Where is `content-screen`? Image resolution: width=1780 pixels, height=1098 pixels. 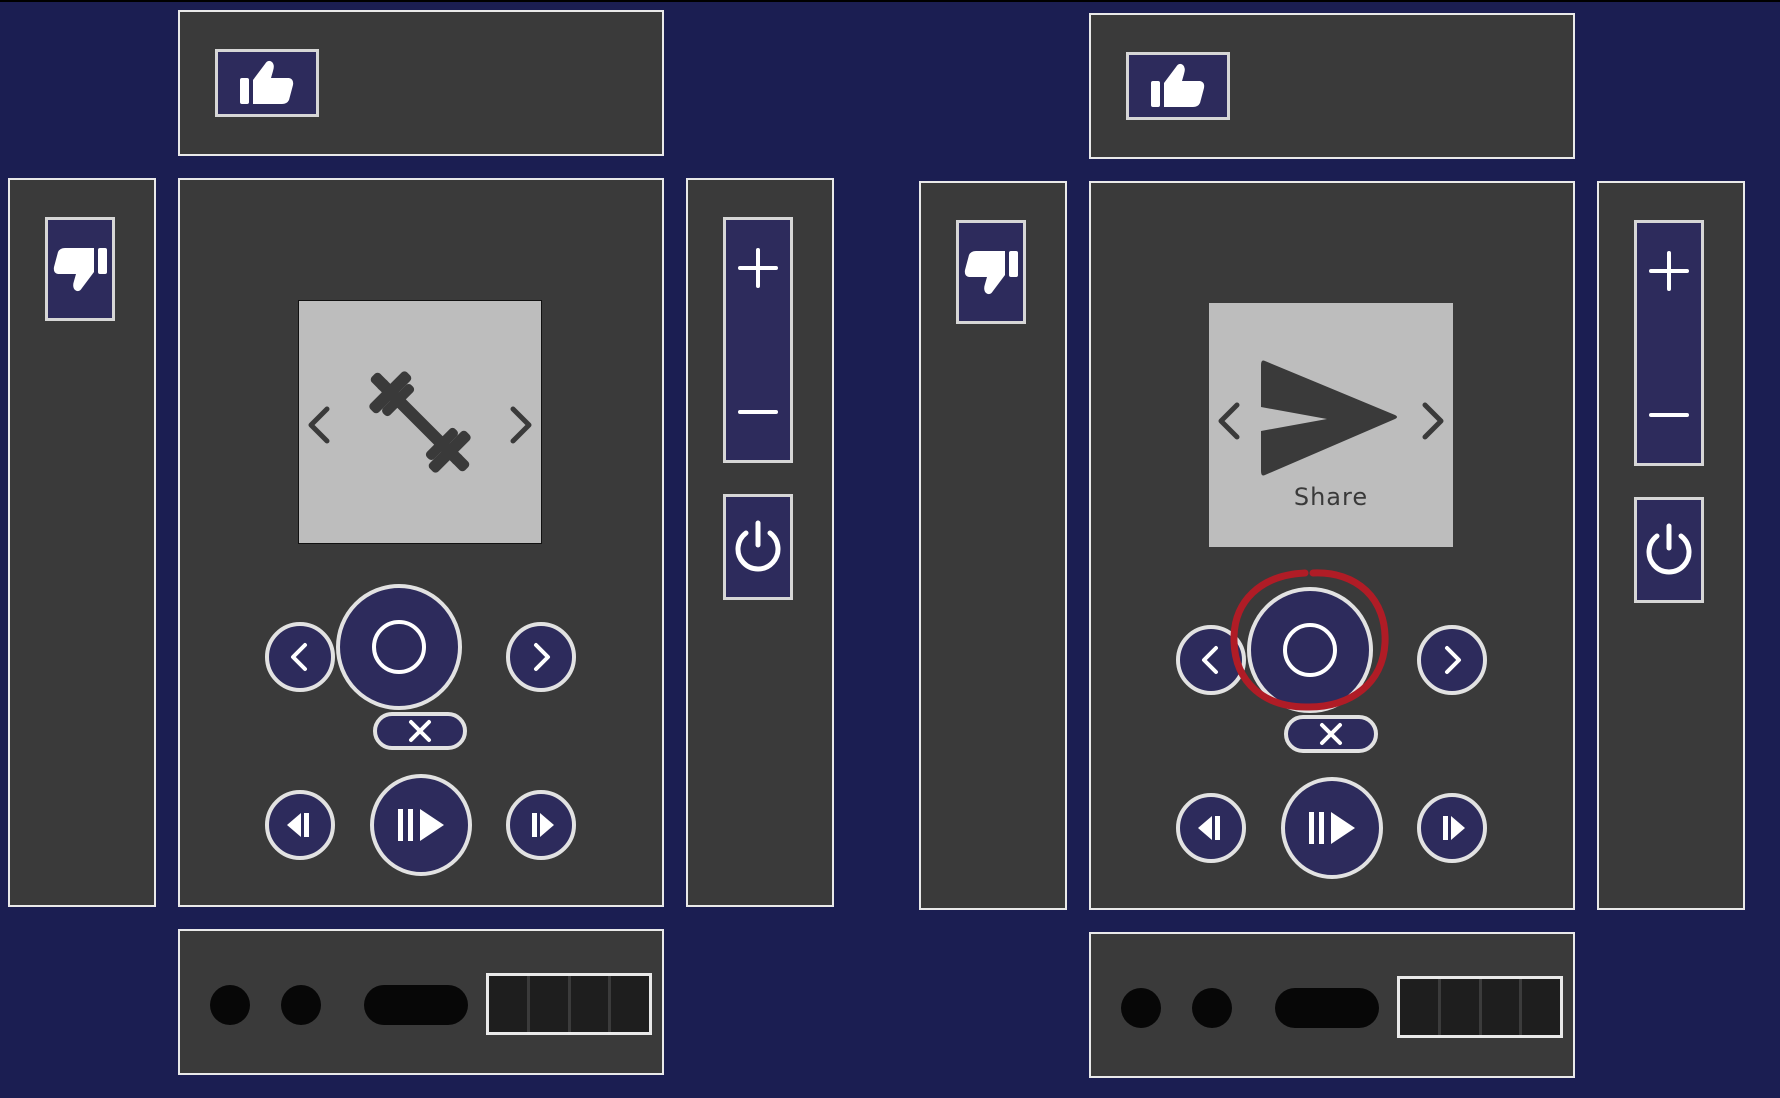
content-screen is located at coordinates (420, 422).